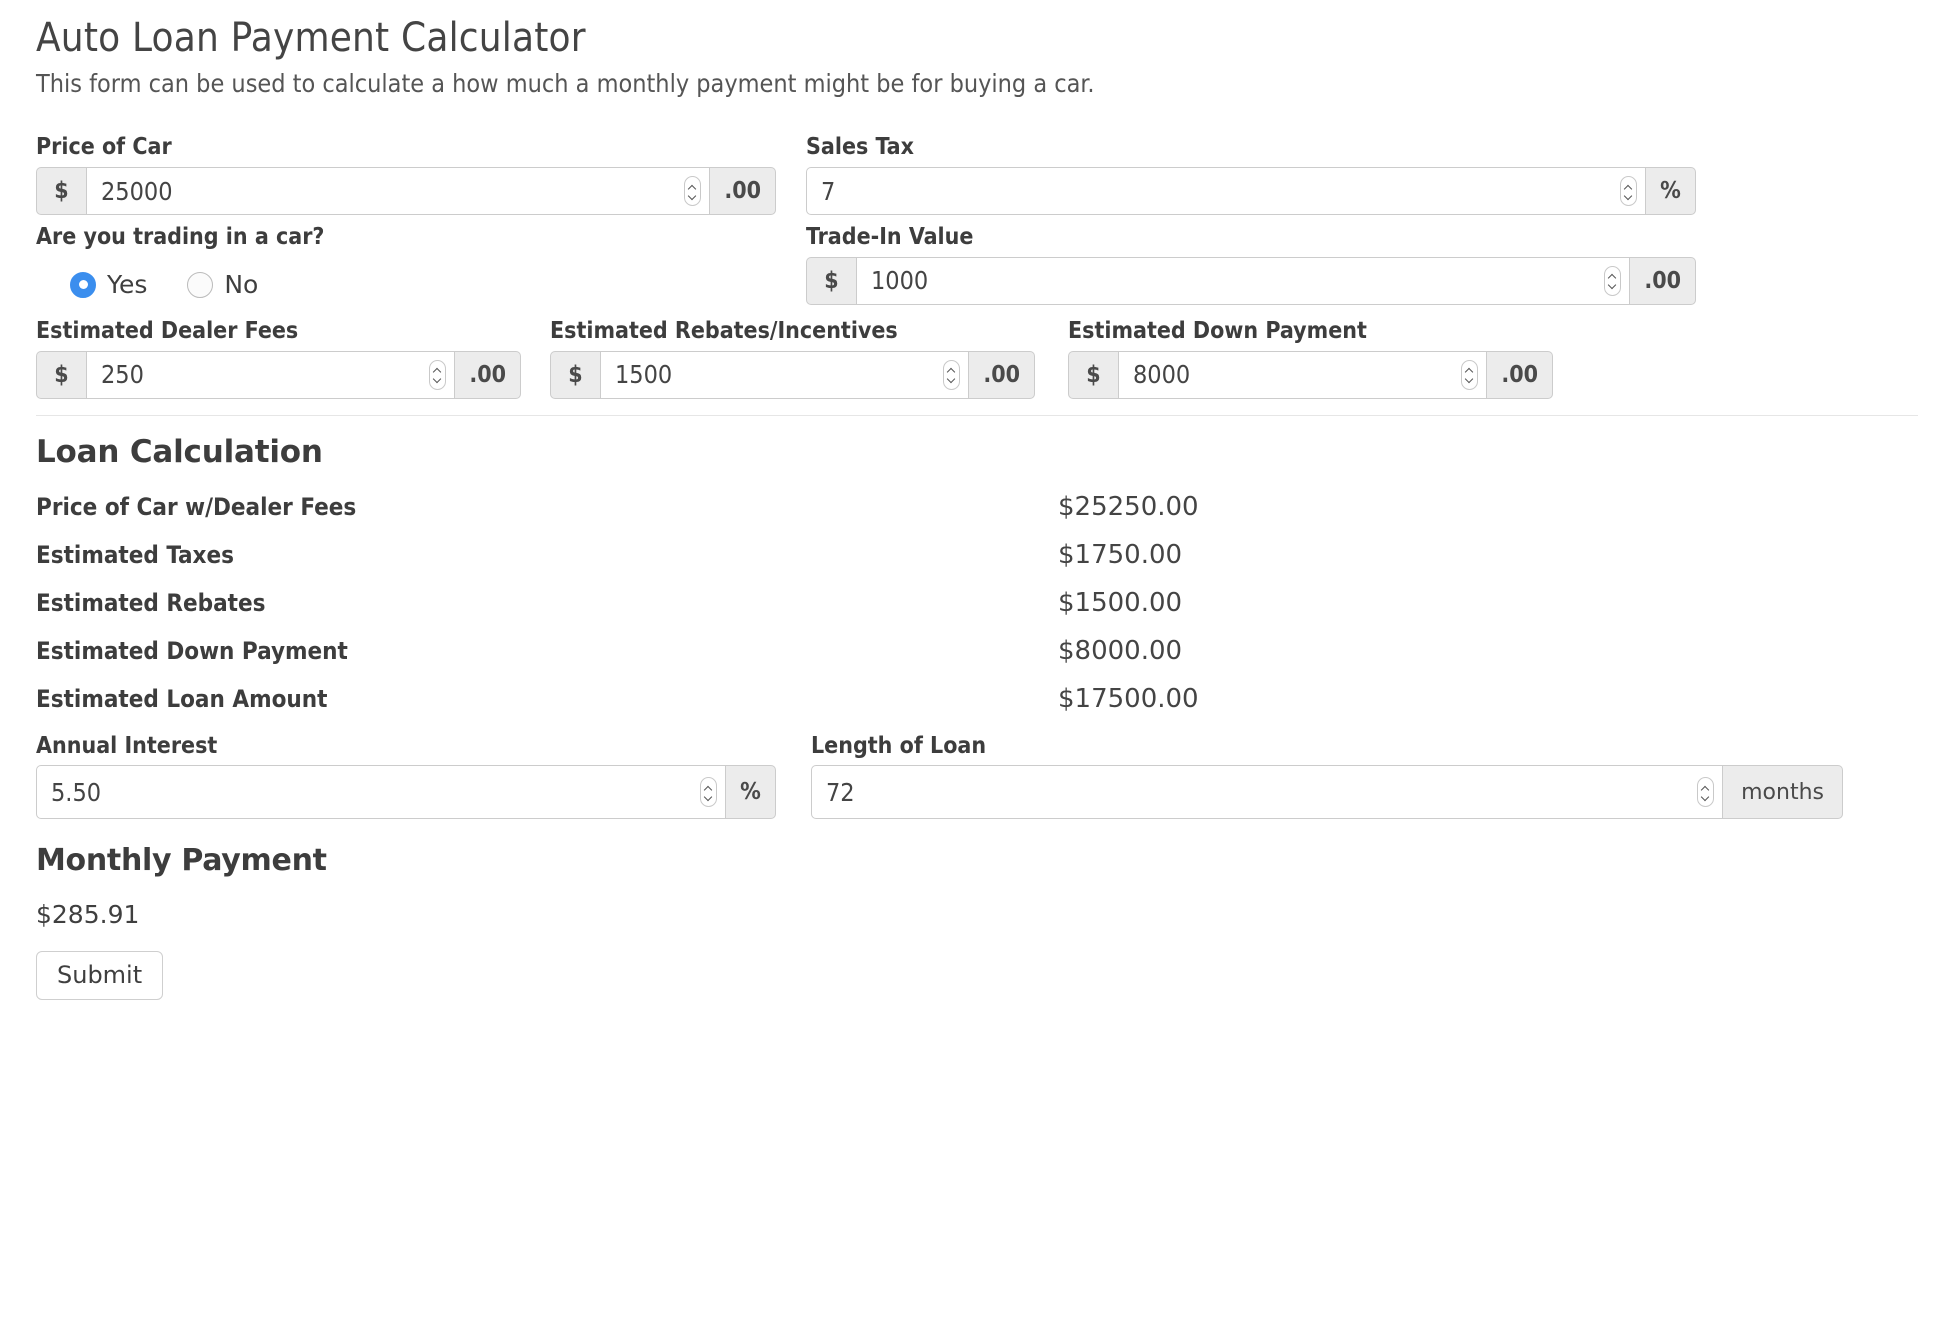  I want to click on radio-yes-icon, so click(83, 284).